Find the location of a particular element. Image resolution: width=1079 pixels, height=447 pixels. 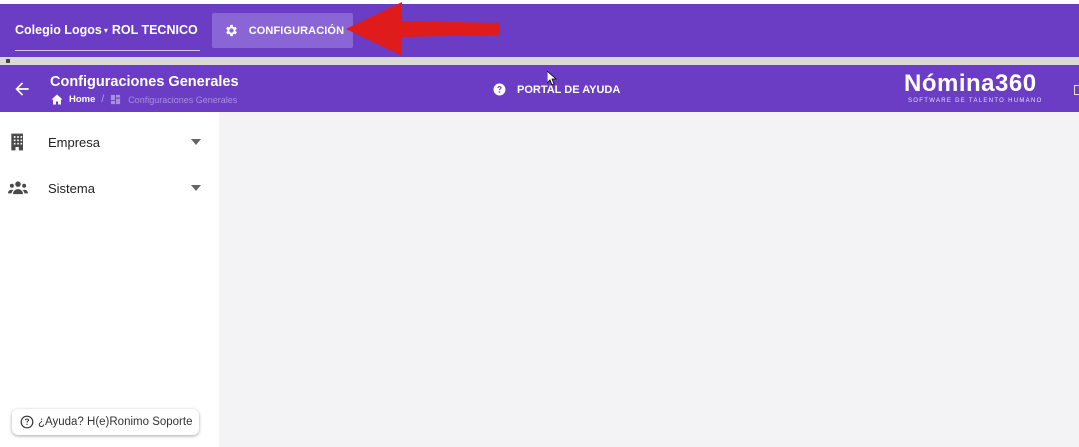

gear-icon is located at coordinates (231, 30).